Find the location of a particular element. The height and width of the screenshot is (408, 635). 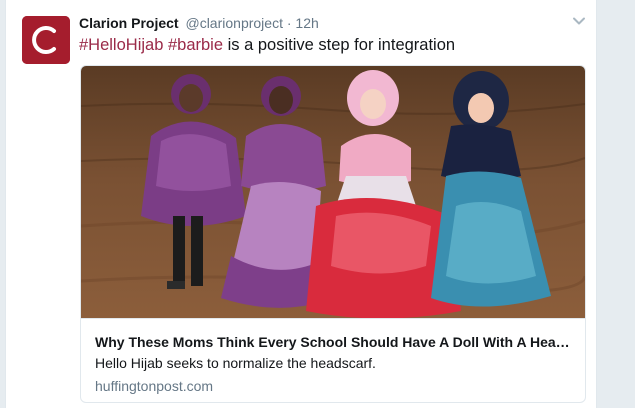

chevron-down-icon is located at coordinates (579, 21).